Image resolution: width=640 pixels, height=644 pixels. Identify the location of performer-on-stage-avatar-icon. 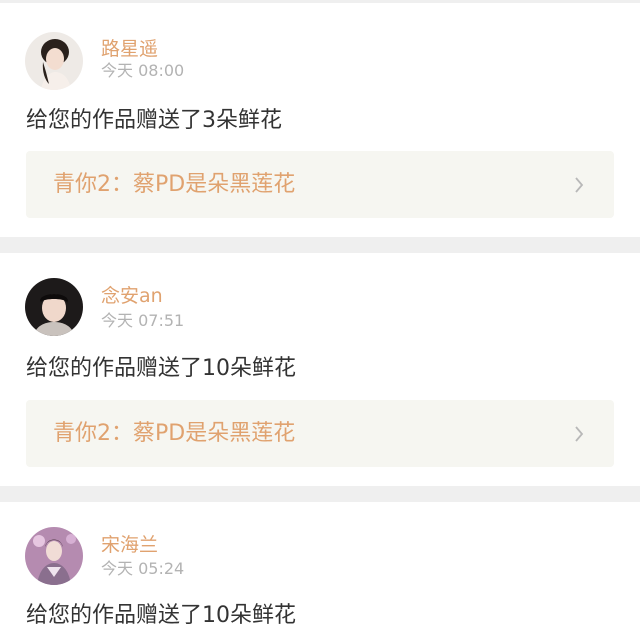
(54, 556).